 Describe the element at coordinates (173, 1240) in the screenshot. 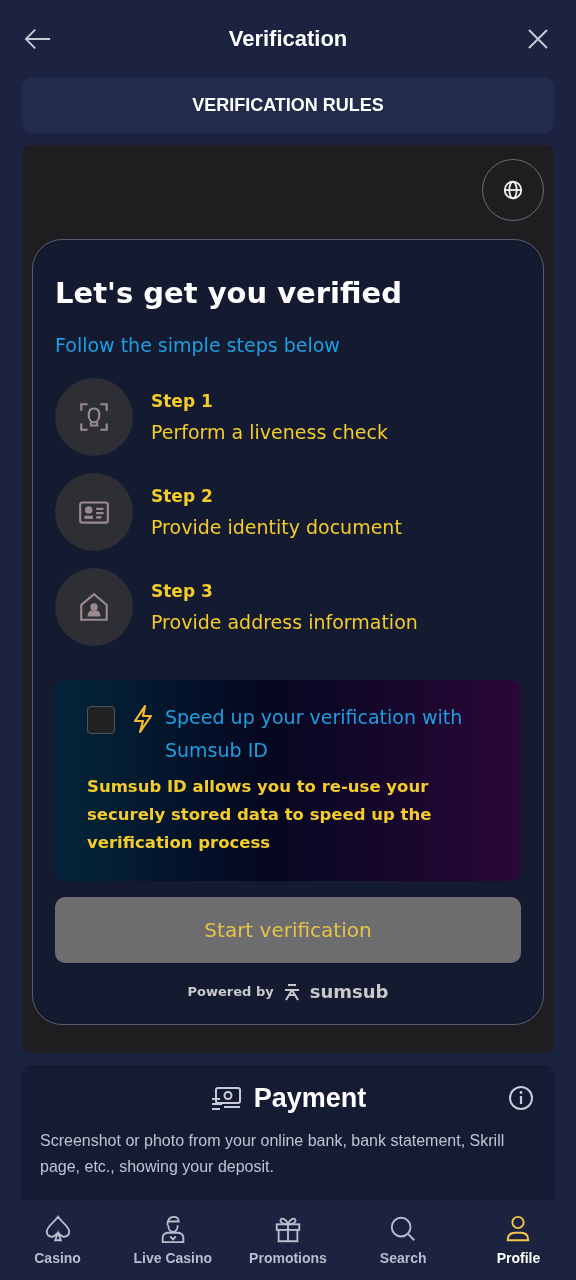

I see `nav-tab: Live Casino` at that location.